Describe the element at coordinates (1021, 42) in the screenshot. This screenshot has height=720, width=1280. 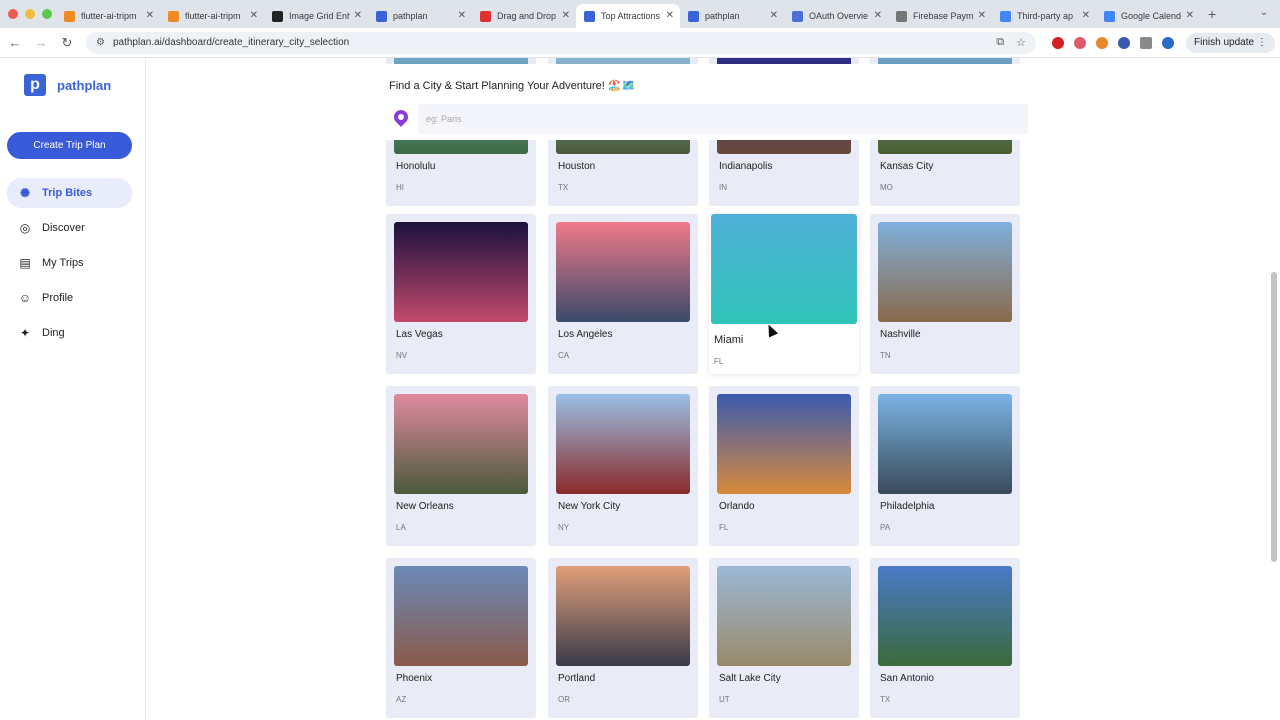
I see `bookmark-star-icon: ☆` at that location.